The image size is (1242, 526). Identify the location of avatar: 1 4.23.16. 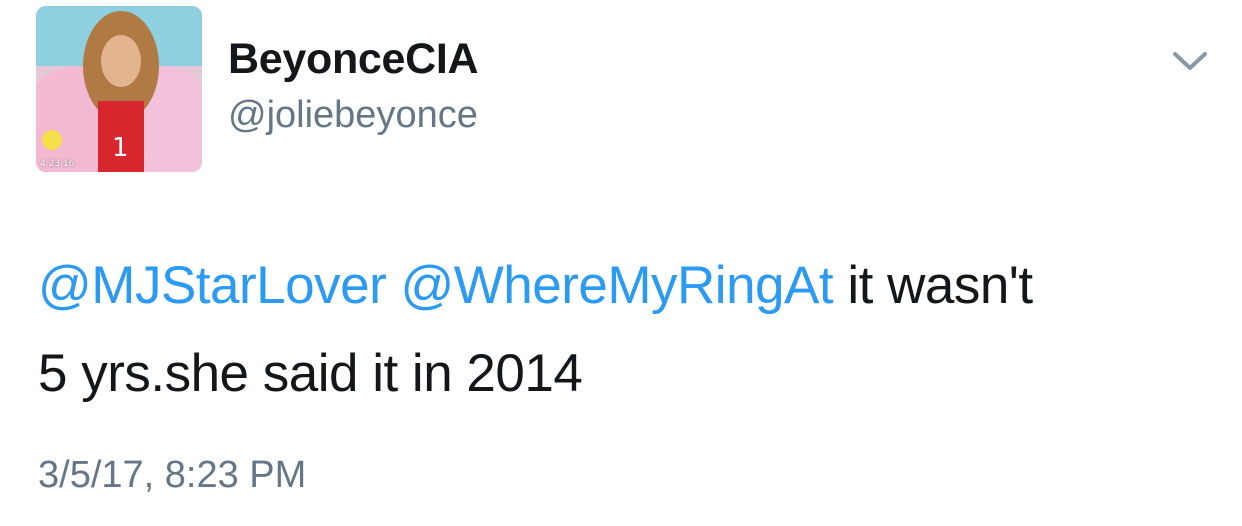
(119, 89).